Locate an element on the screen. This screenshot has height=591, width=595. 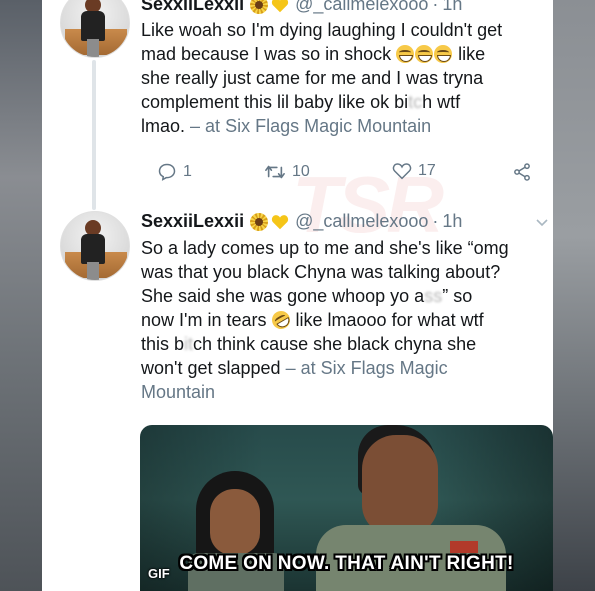
retweet-count: 10 is located at coordinates (301, 171).